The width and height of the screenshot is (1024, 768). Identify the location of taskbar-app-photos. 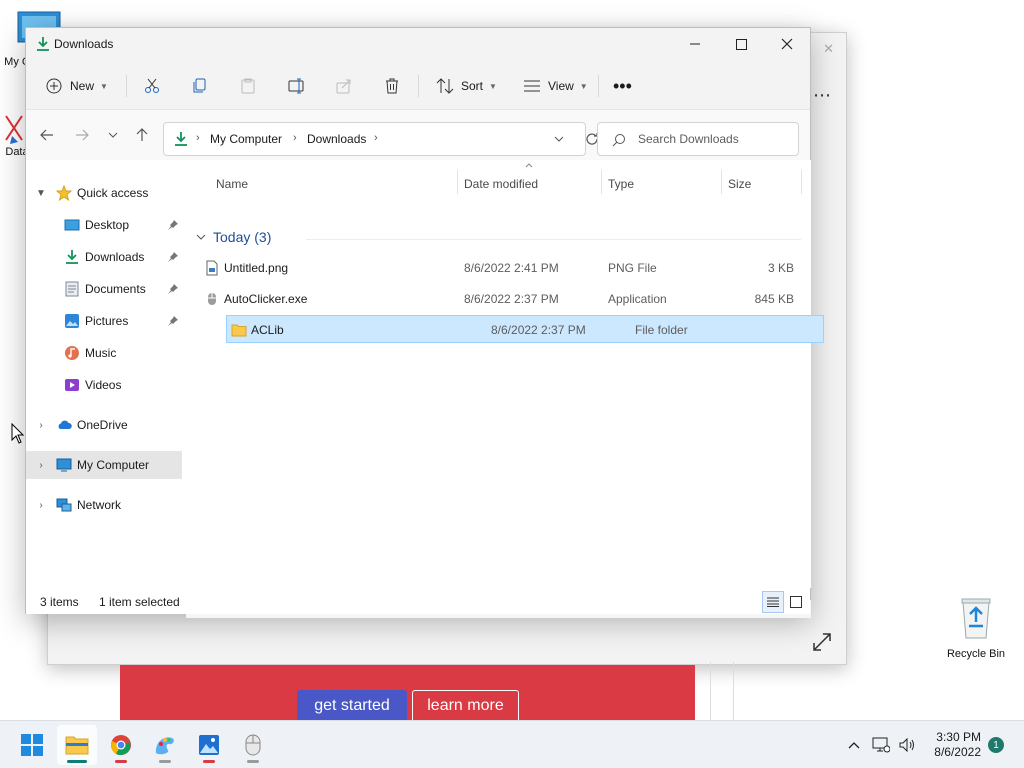
(209, 745).